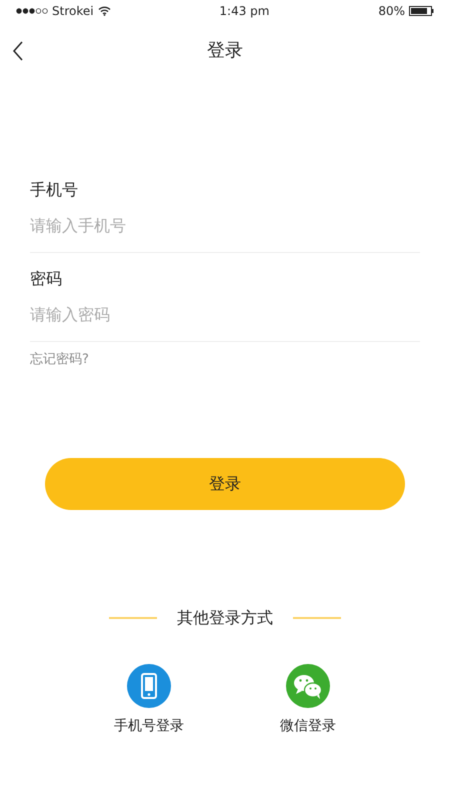  Describe the element at coordinates (46, 279) in the screenshot. I see `field-label: 密码` at that location.